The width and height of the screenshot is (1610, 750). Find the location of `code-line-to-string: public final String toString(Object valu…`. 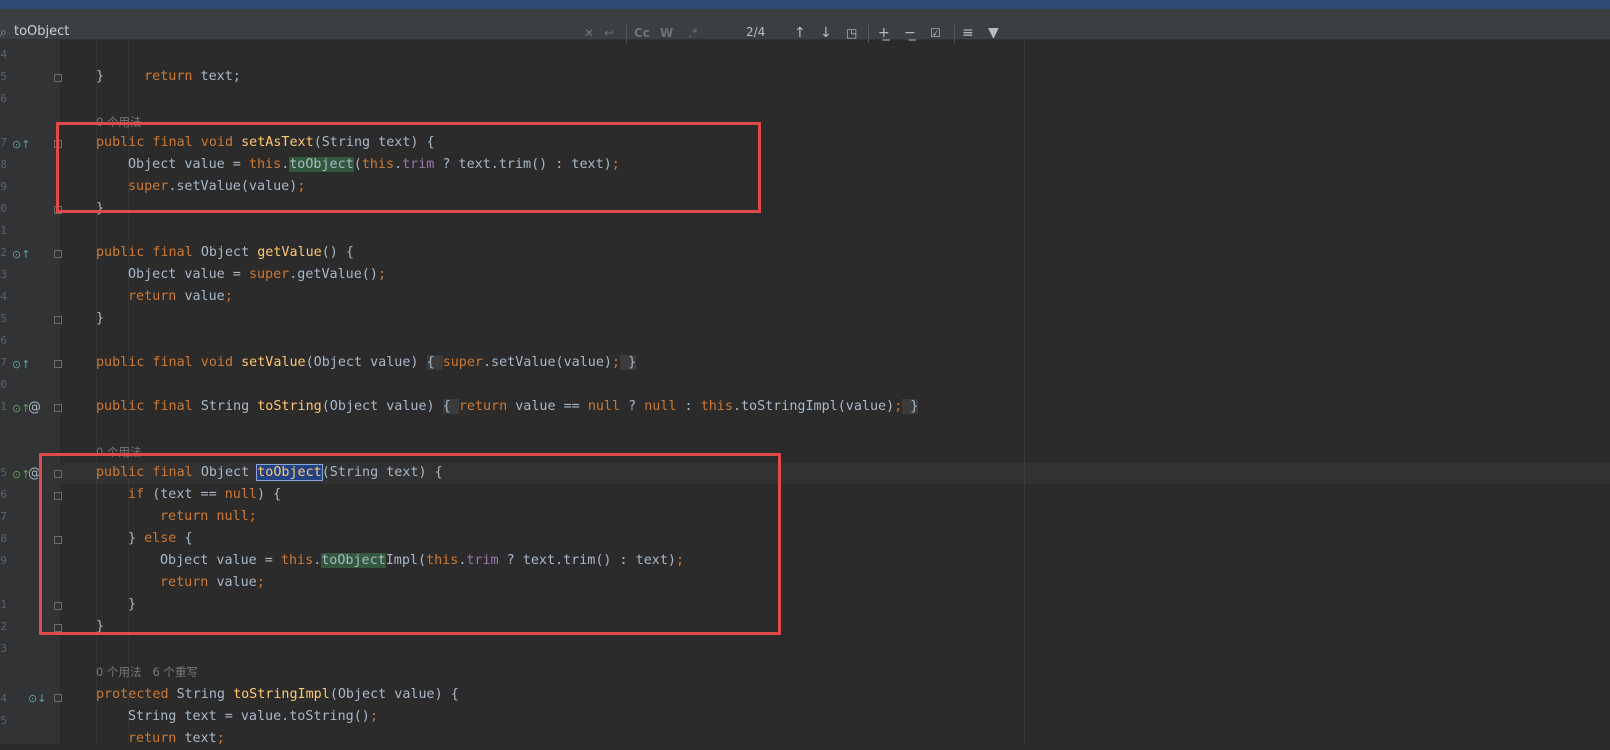

code-line-to-string: public final String toString(Object valu… is located at coordinates (507, 407).